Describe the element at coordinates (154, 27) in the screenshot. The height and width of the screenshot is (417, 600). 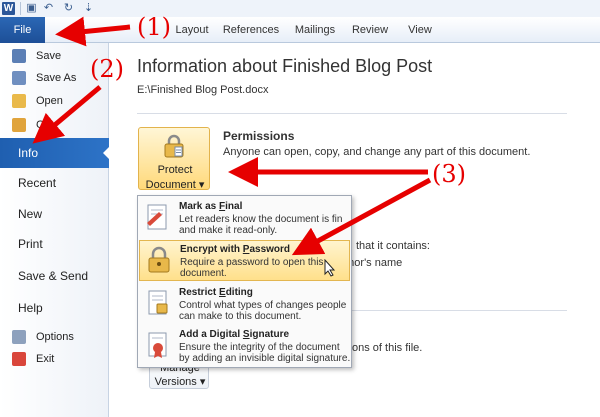
I see `annotation-step-1: (1)` at that location.